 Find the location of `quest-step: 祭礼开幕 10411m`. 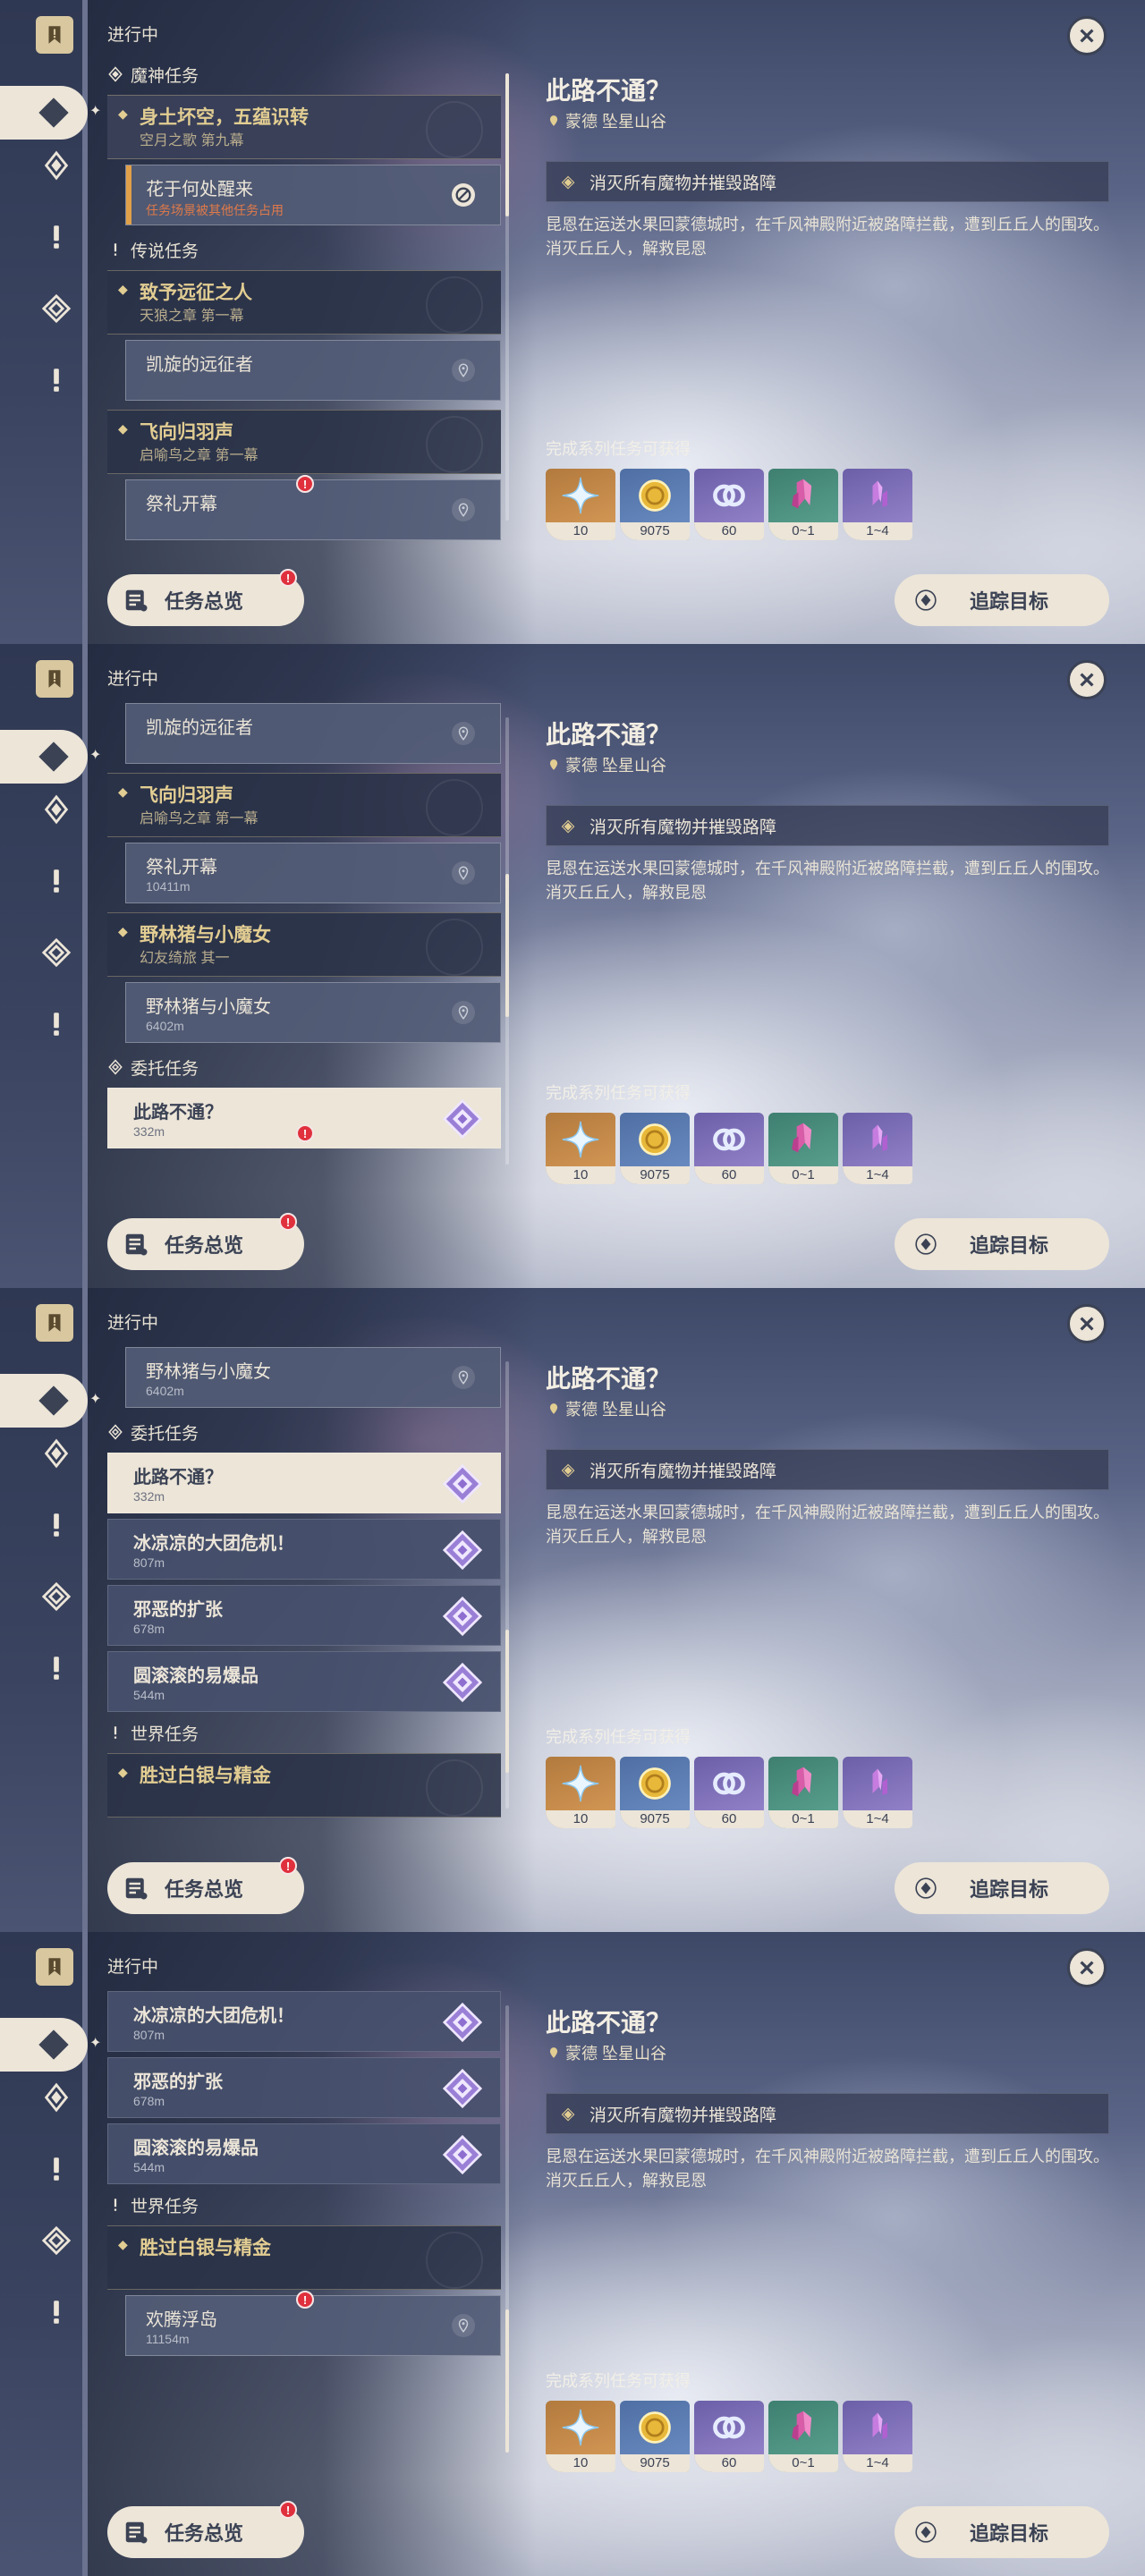

quest-step: 祭礼开幕 10411m is located at coordinates (313, 873).